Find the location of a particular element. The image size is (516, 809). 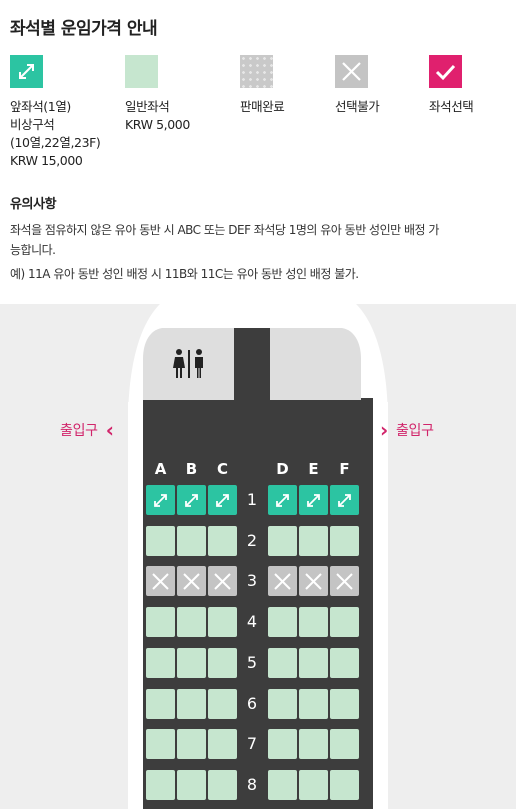

seat-1e is located at coordinates (313, 500).